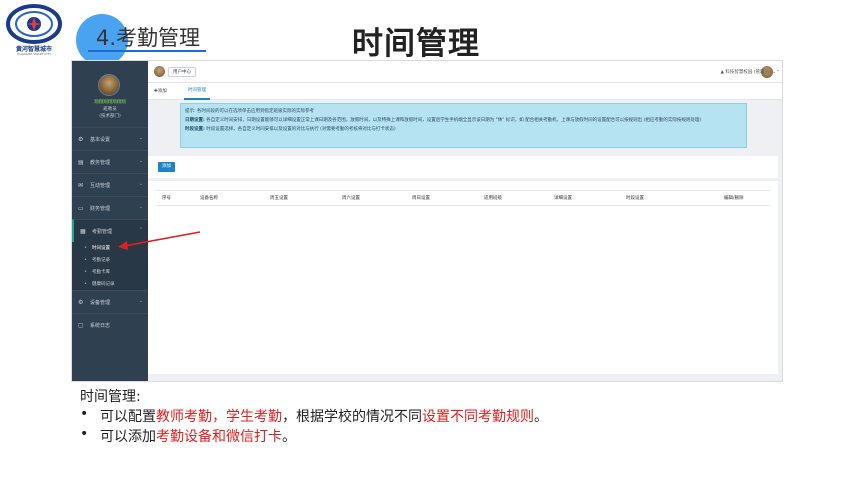 Image resolution: width=860 pixels, height=484 pixels. Describe the element at coordinates (34, 54) in the screenshot. I see `logo-subtext: HUANGHE SMART CITY` at that location.